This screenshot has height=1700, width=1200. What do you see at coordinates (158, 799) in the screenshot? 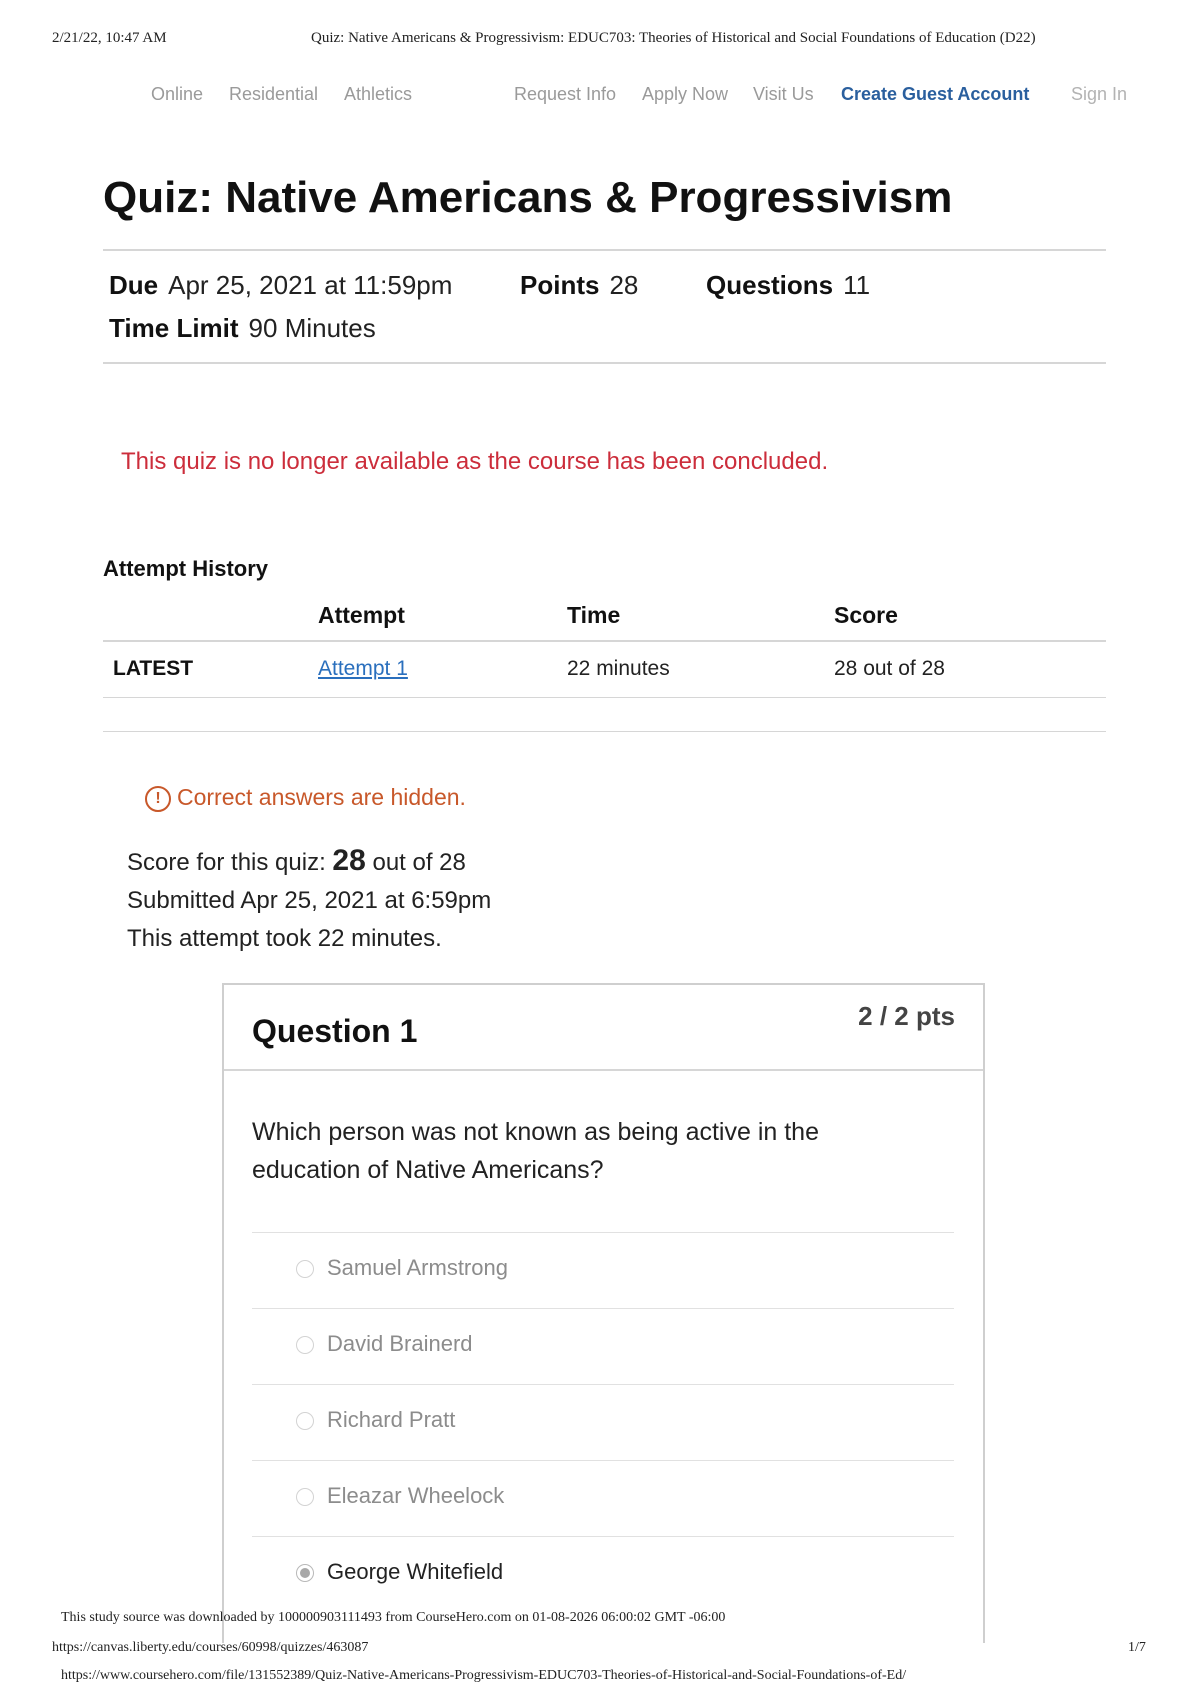
I see `warning-icon: !` at bounding box center [158, 799].